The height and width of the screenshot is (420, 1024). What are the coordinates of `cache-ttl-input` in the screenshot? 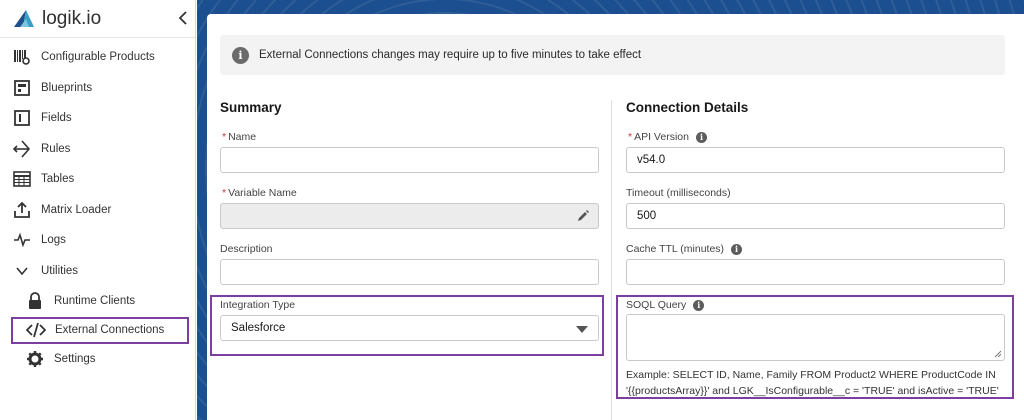 It's located at (815, 272).